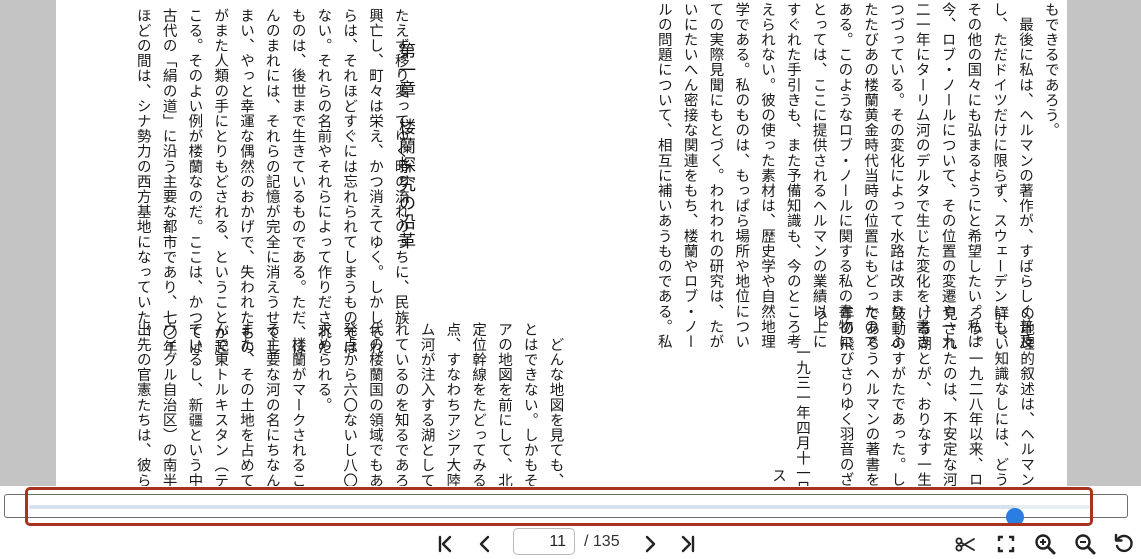 The height and width of the screenshot is (559, 1141). What do you see at coordinates (921, 176) in the screenshot?
I see `text-column: 二一年にターリム河のデルタで生じた変化を、書き` at bounding box center [921, 176].